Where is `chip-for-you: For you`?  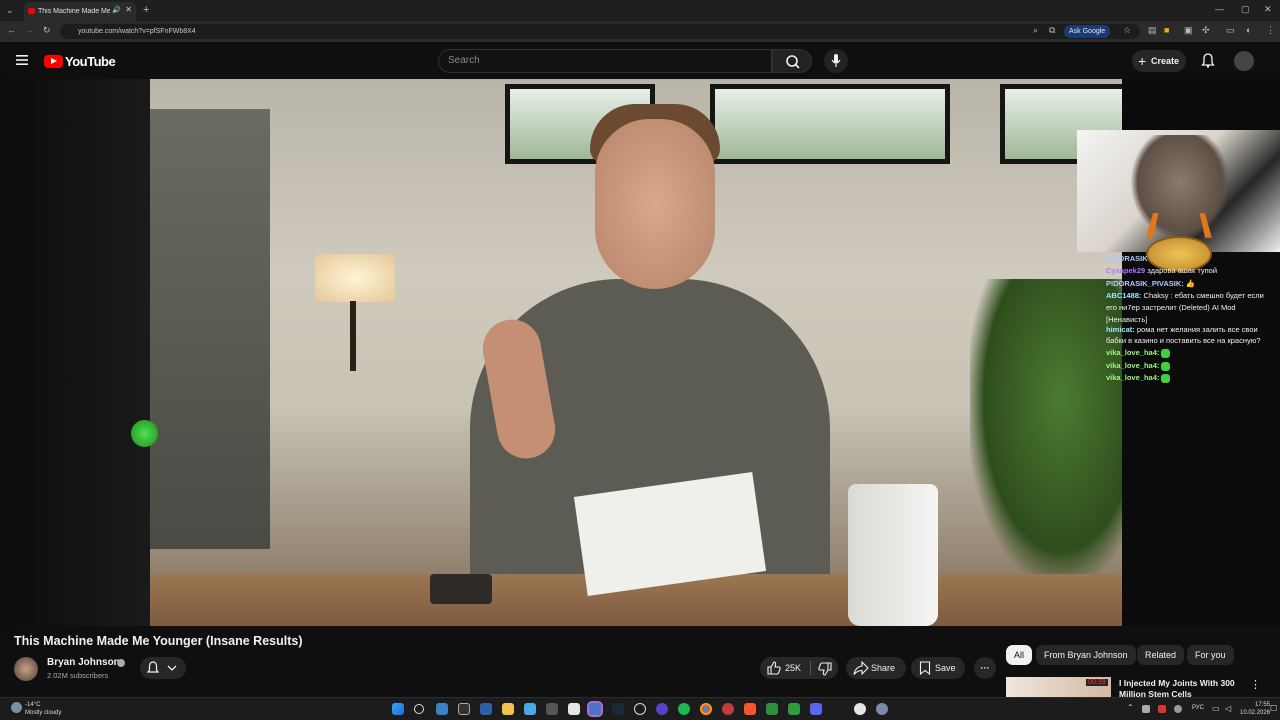 chip-for-you: For you is located at coordinates (1210, 655).